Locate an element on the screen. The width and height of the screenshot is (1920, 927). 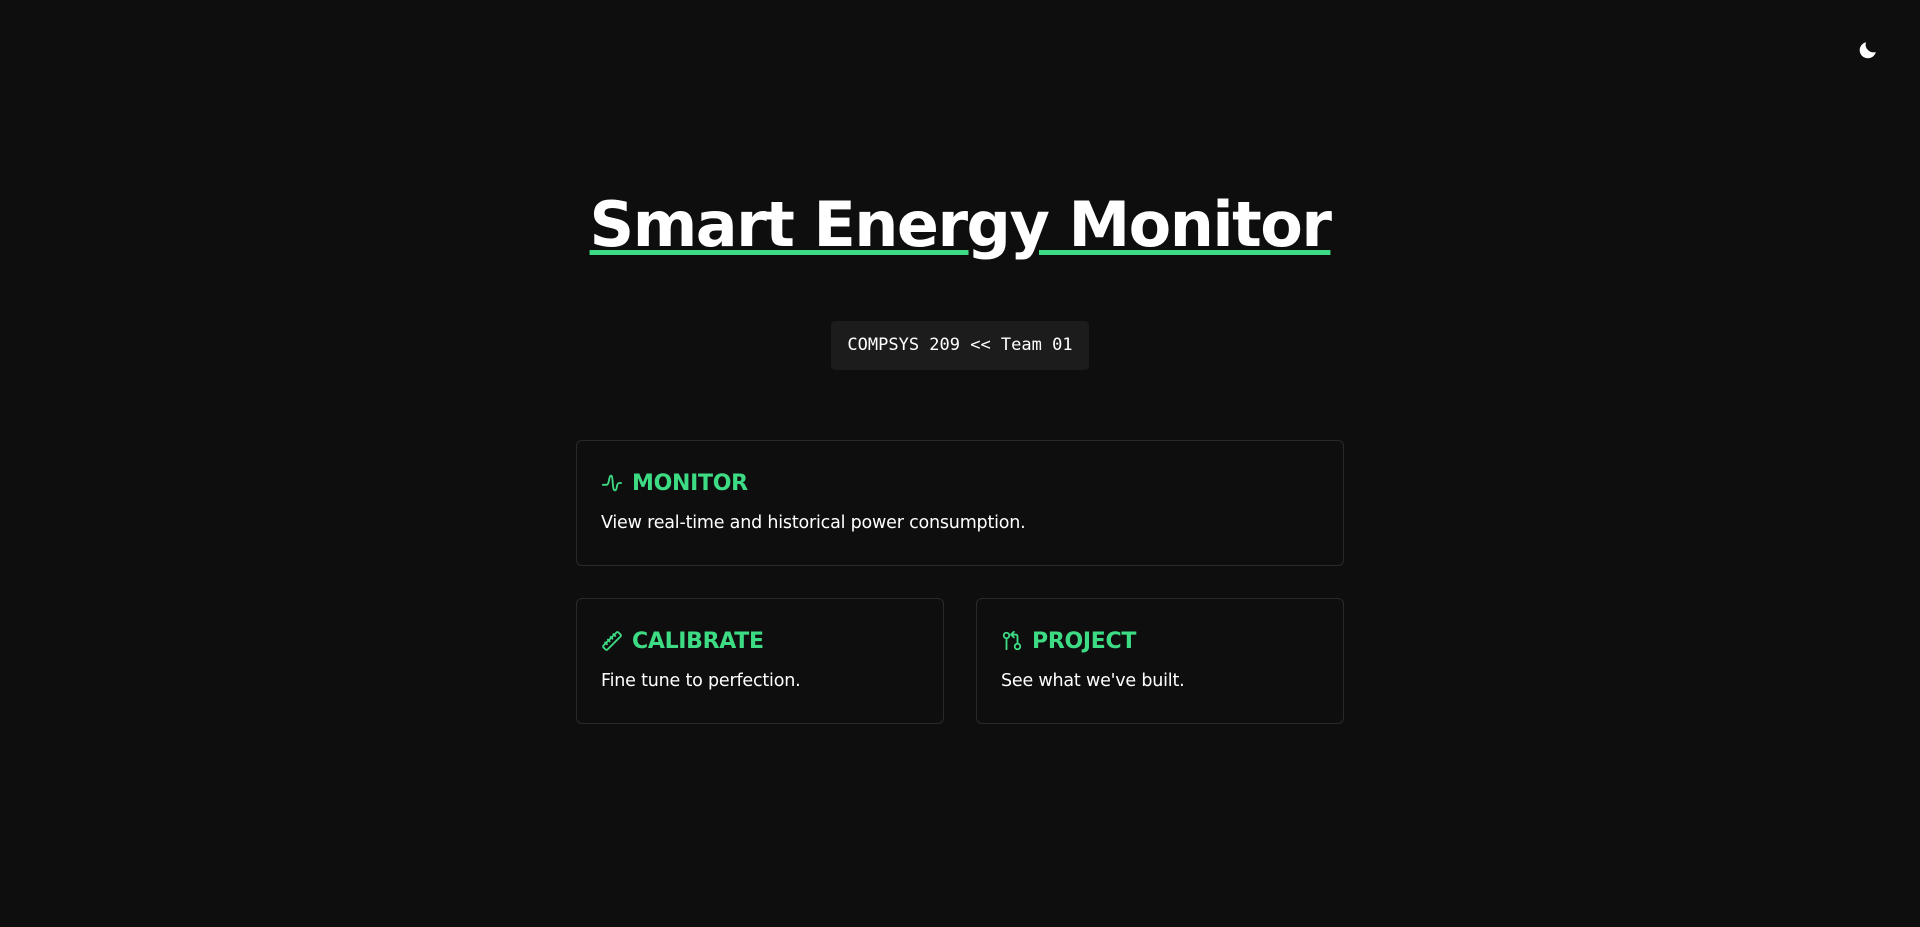
calibrate-card-title: CALIBRATE is located at coordinates (698, 641).